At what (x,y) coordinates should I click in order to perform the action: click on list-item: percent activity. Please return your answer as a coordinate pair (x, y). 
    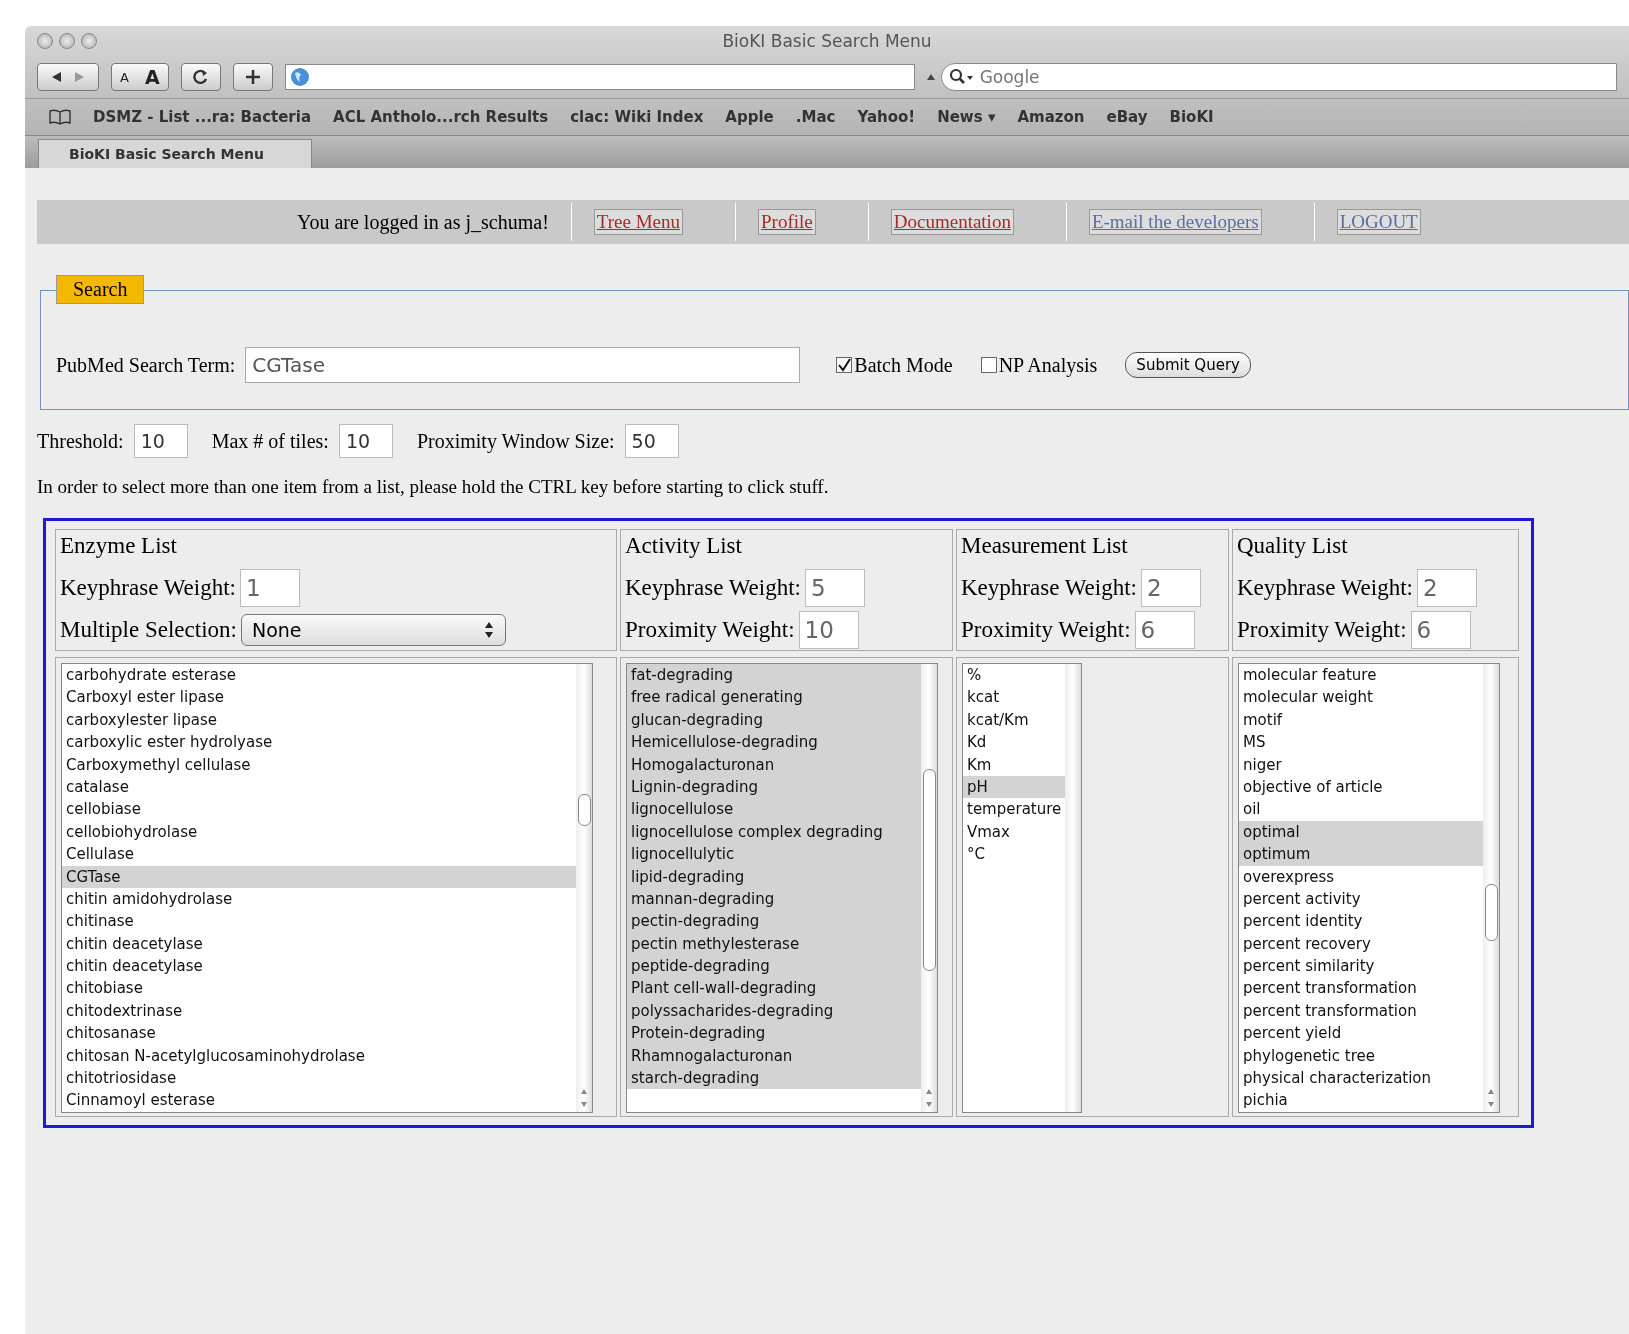
    Looking at the image, I should click on (1361, 899).